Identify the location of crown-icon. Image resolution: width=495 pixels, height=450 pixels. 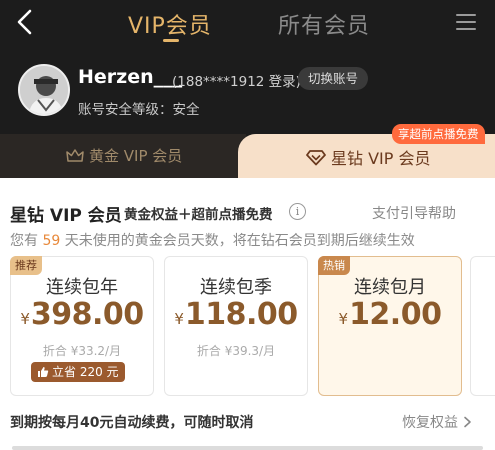
(75, 155).